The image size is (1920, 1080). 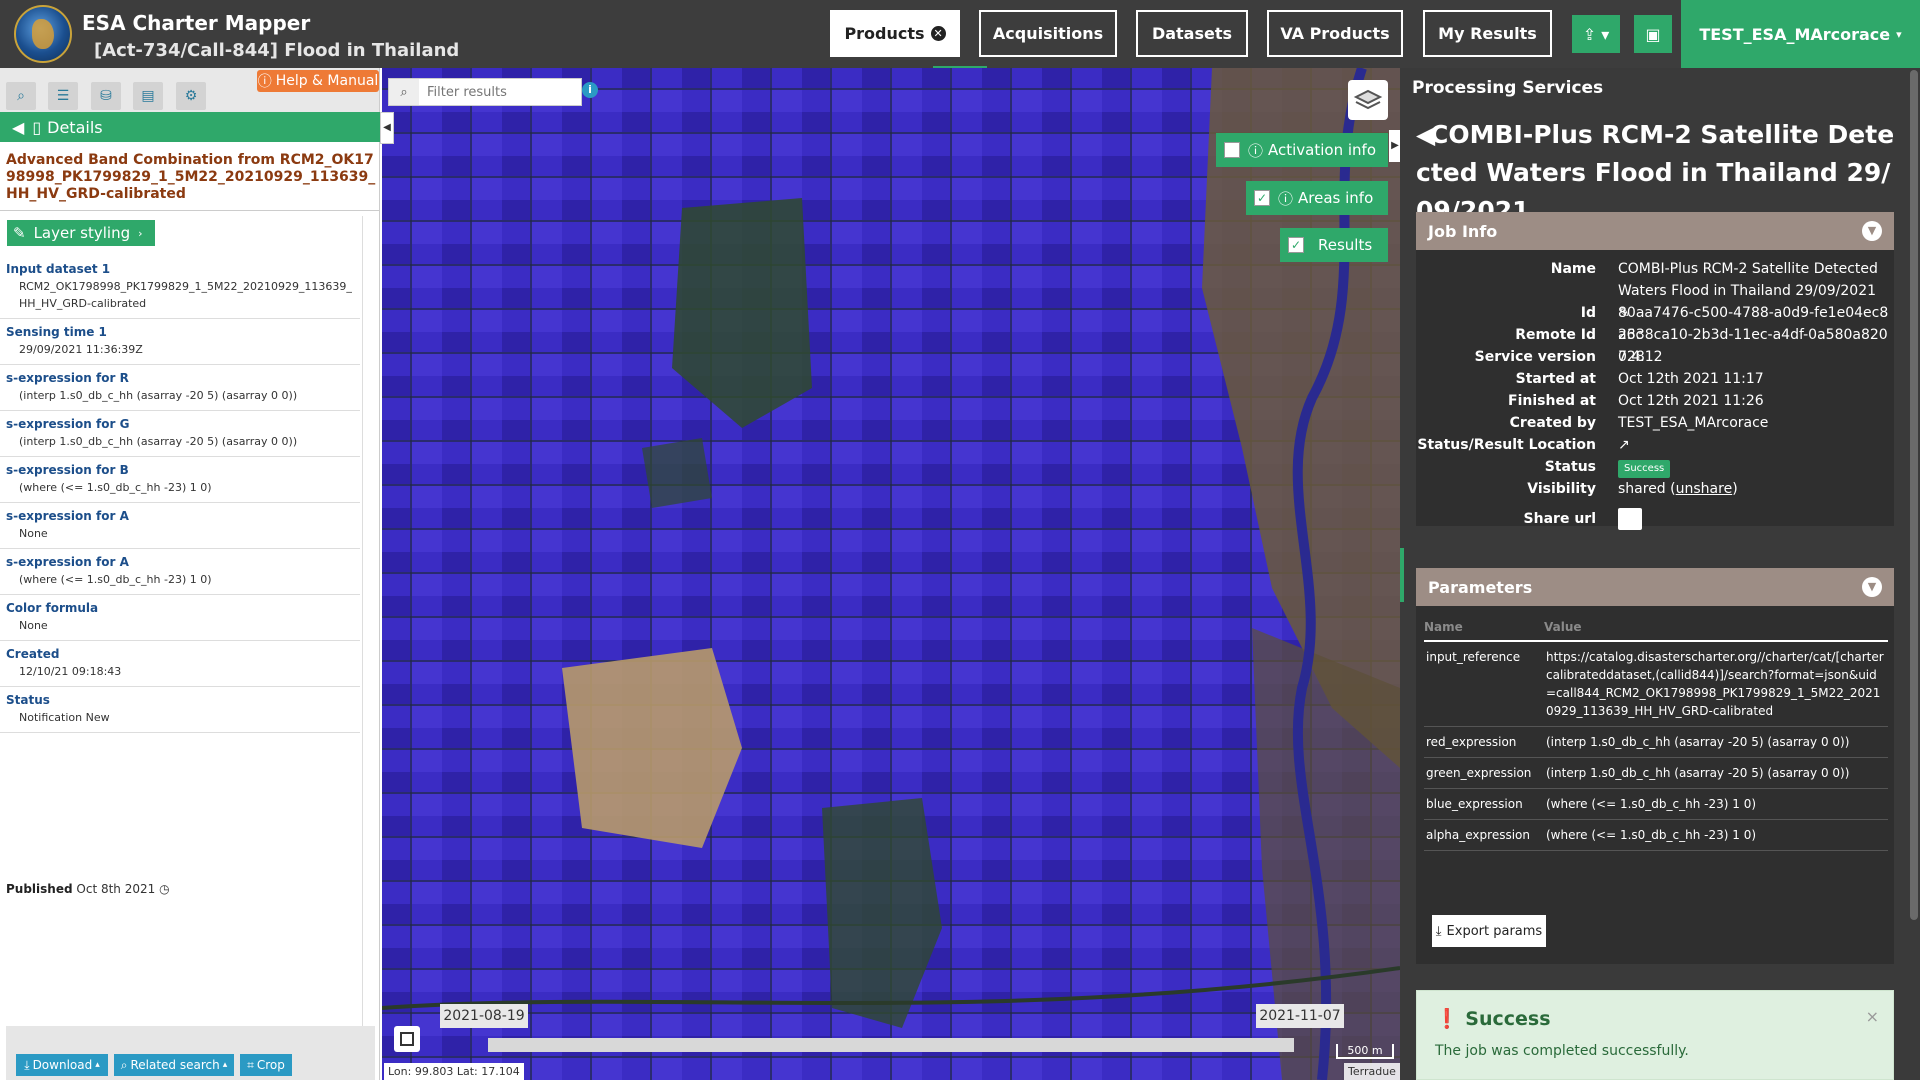 I want to click on close-circle-icon: ✕, so click(x=938, y=33).